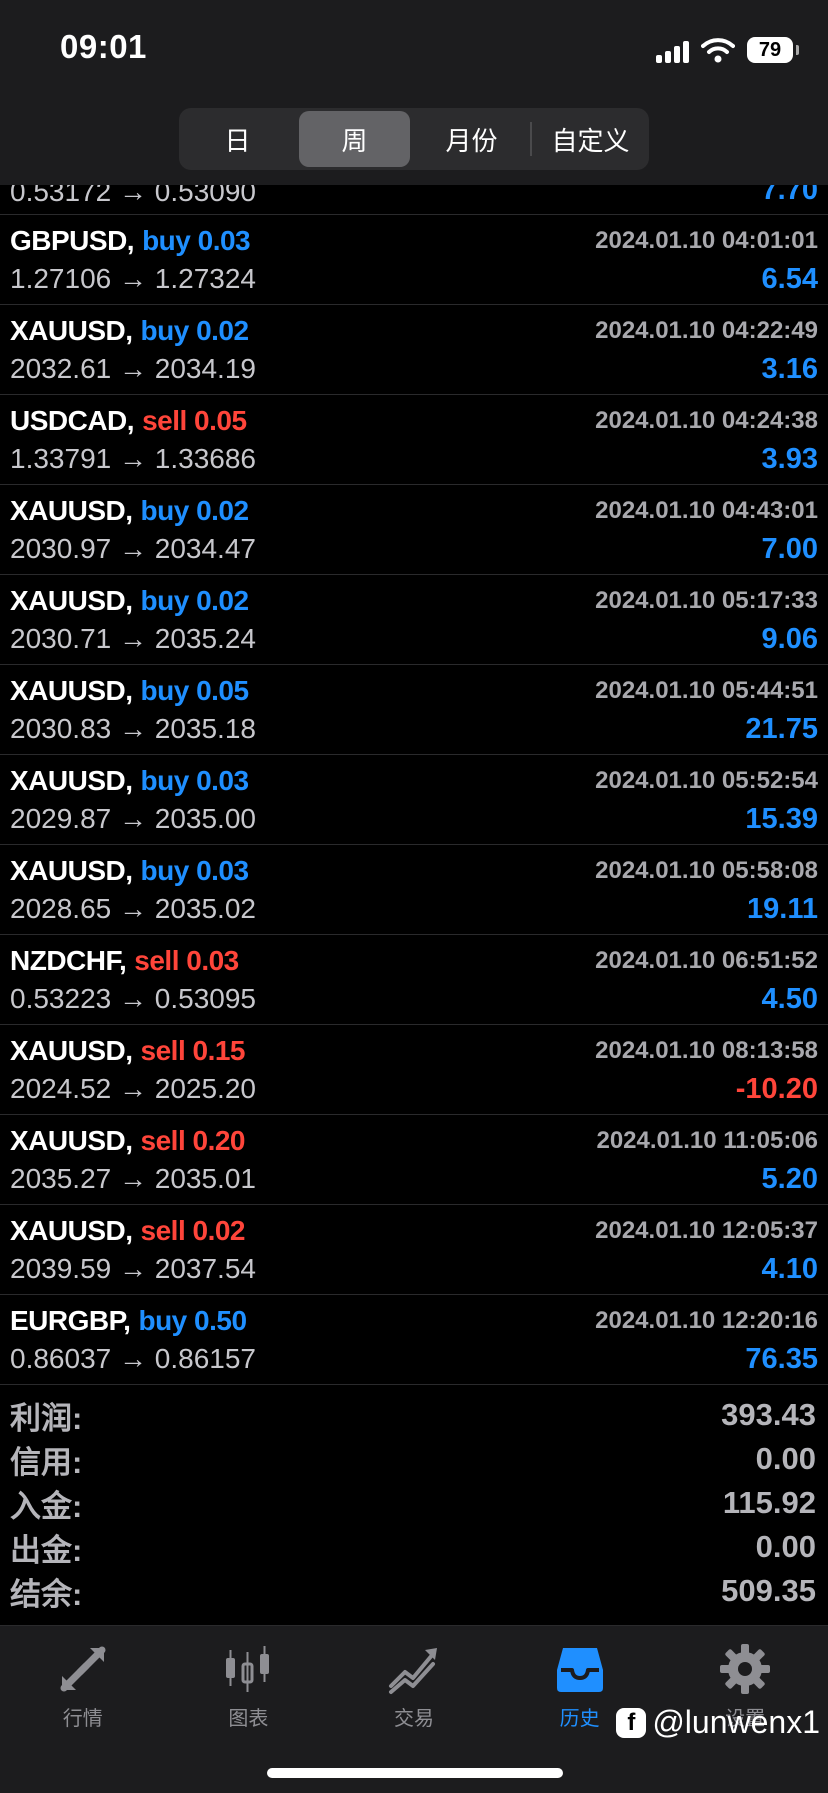 This screenshot has height=1793, width=828. What do you see at coordinates (133, 638) in the screenshot?
I see `trade-prices: 2030.71 → 2035.24` at bounding box center [133, 638].